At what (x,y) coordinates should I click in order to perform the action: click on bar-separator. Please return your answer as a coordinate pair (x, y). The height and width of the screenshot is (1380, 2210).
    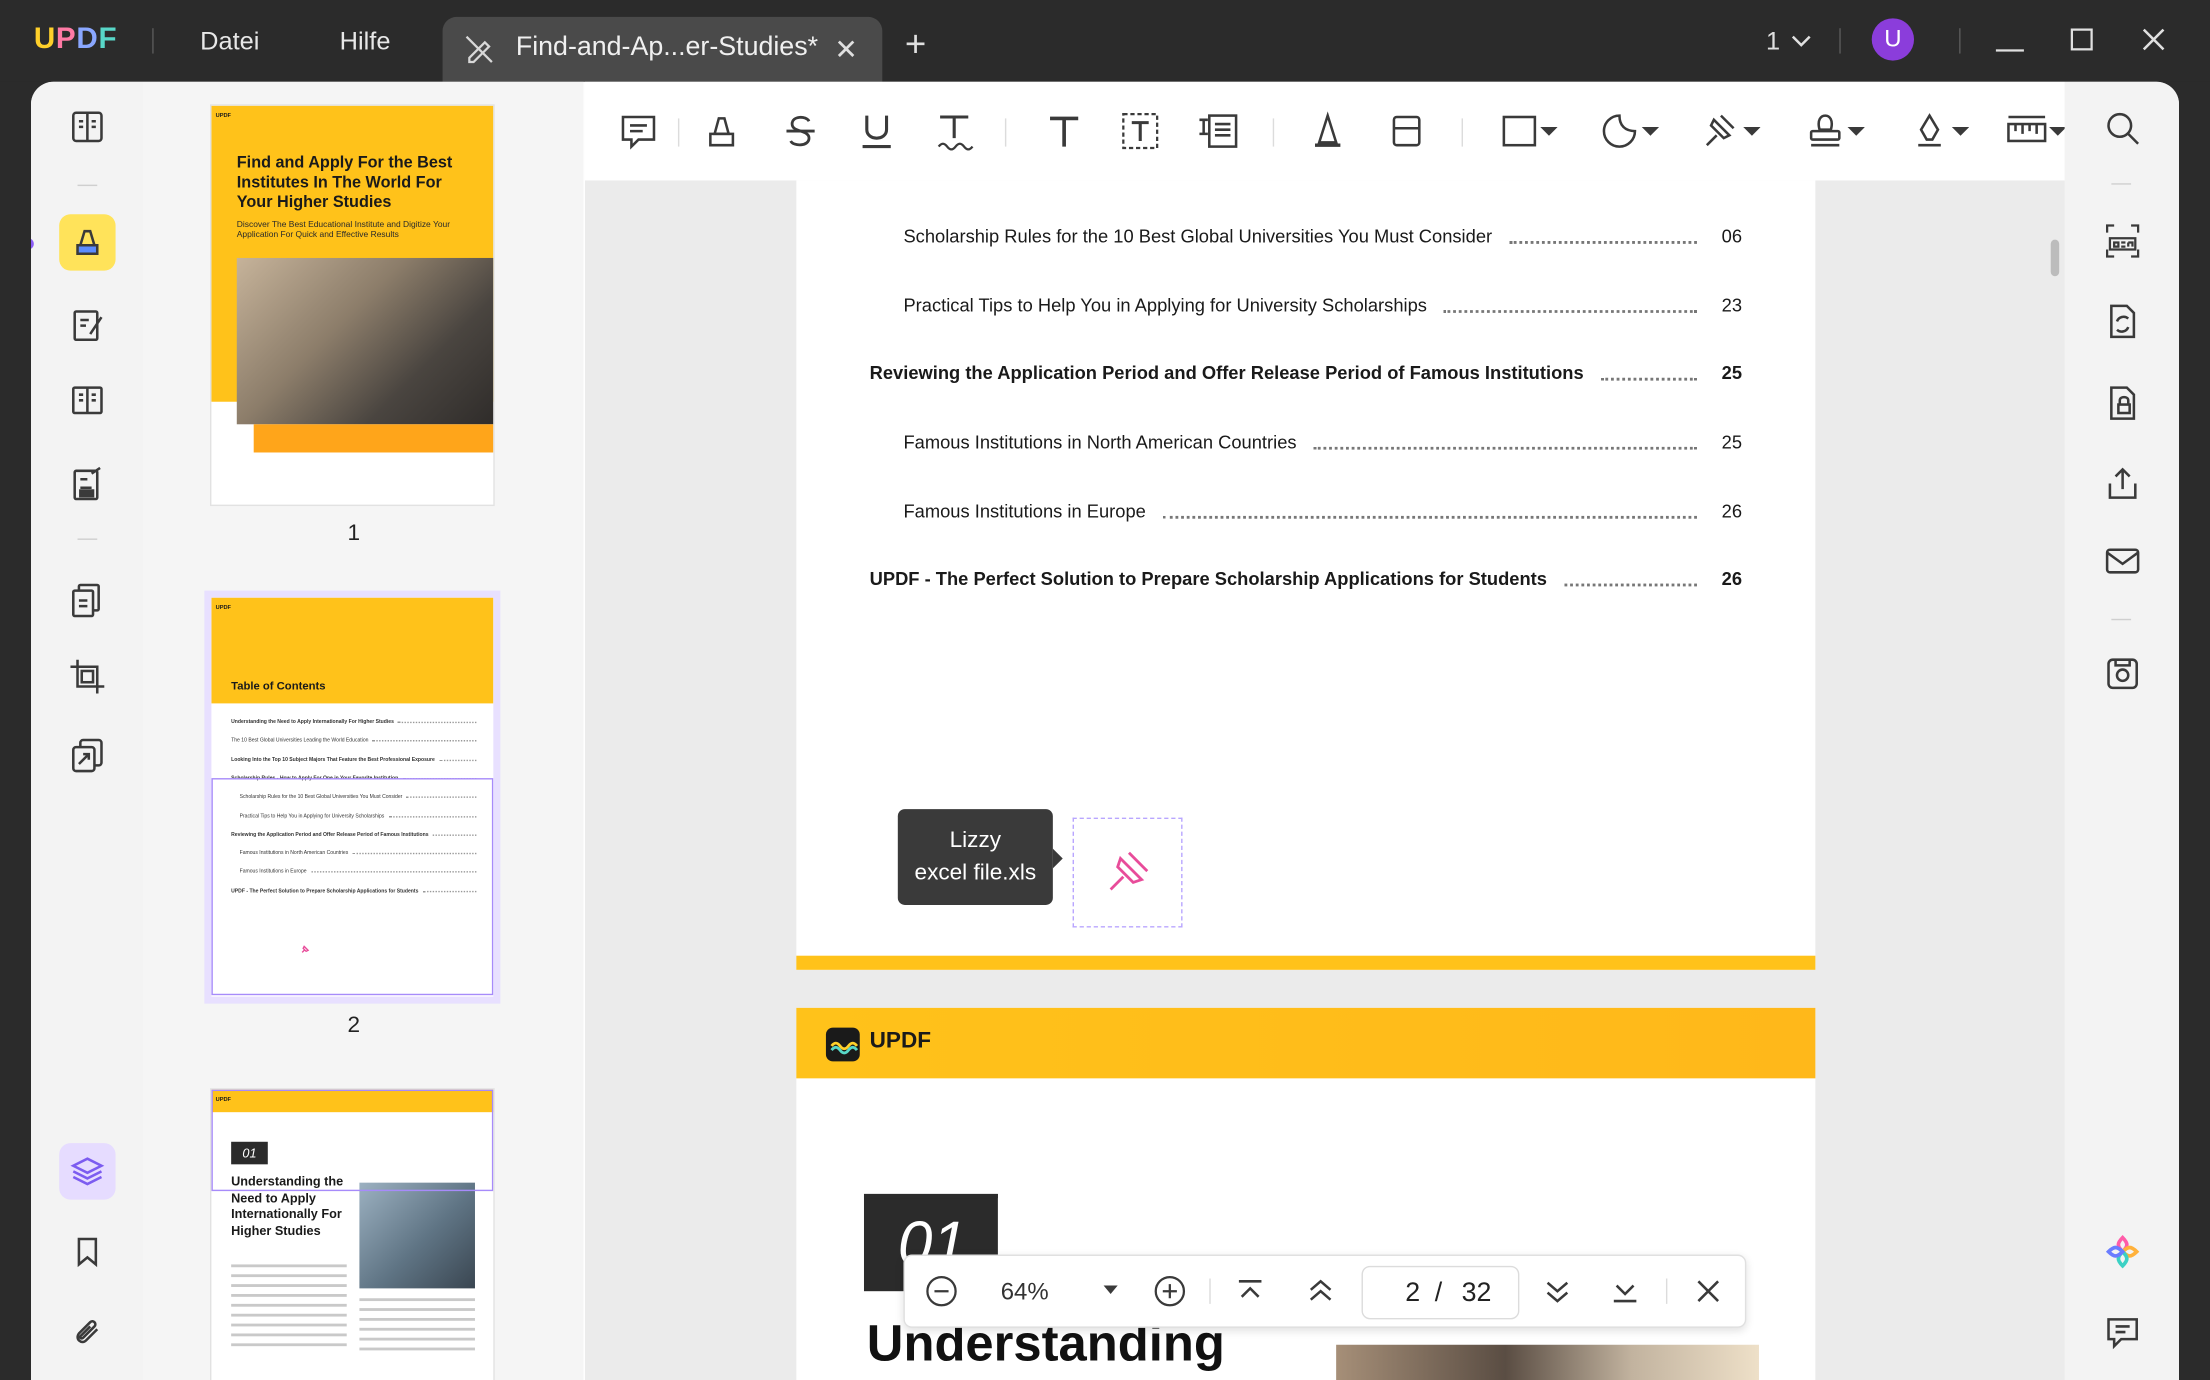
    Looking at the image, I should click on (1666, 1291).